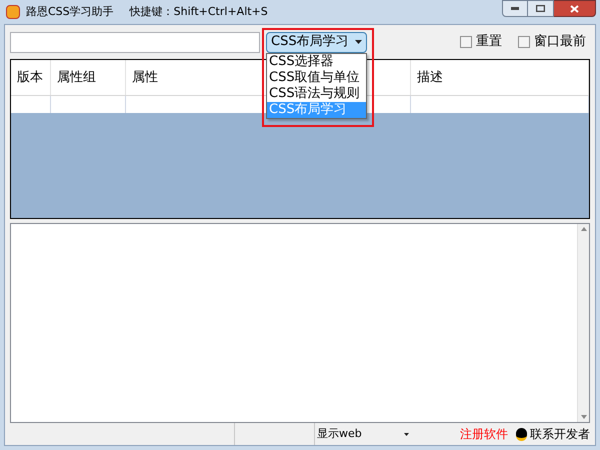 The height and width of the screenshot is (450, 600). Describe the element at coordinates (70, 12) in the screenshot. I see `window-title: 路恩CSS学习助手` at that location.